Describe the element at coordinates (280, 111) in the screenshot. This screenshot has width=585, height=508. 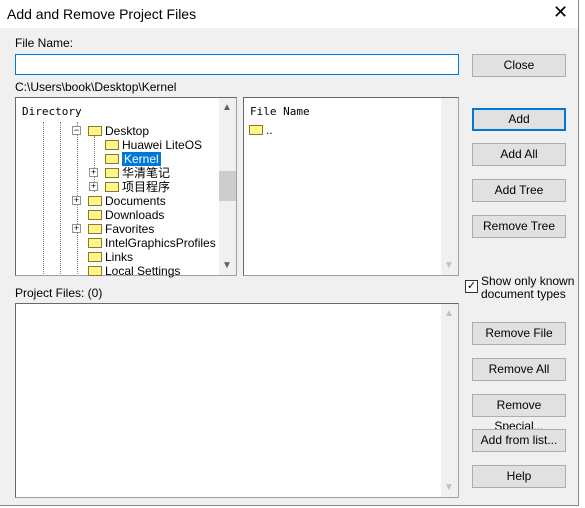
I see `file-header: File Name` at that location.